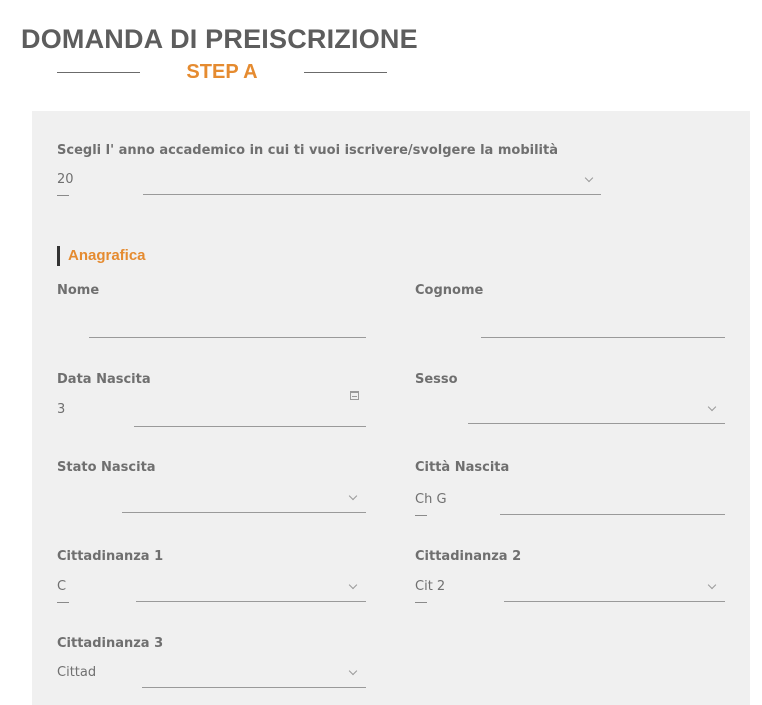 The image size is (762, 705). I want to click on step-indicator: STEP A, so click(222, 72).